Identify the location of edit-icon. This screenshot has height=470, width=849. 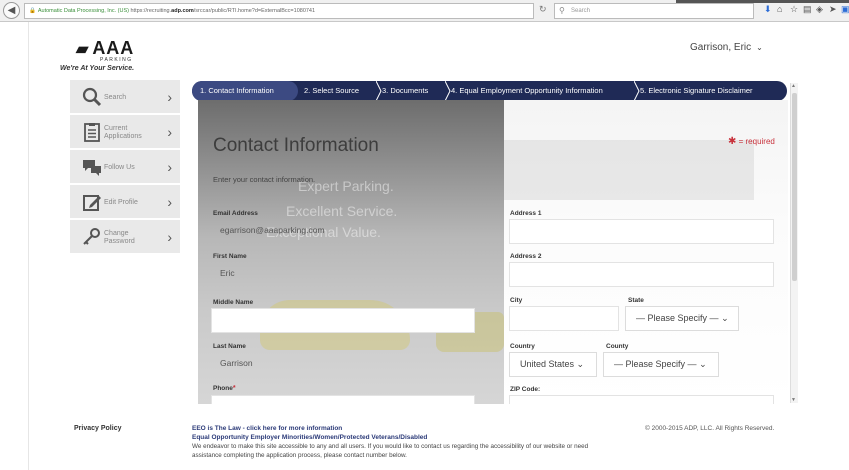
(92, 203).